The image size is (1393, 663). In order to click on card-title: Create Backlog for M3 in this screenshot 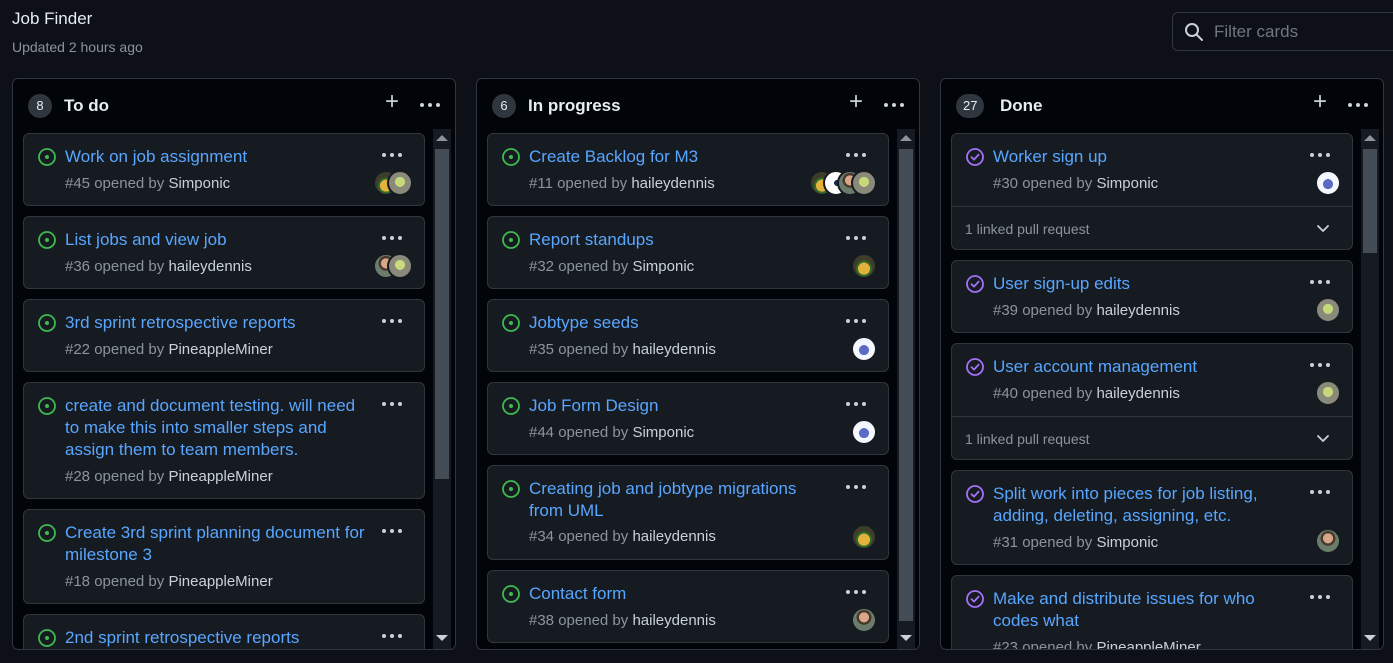, I will do `click(679, 157)`.